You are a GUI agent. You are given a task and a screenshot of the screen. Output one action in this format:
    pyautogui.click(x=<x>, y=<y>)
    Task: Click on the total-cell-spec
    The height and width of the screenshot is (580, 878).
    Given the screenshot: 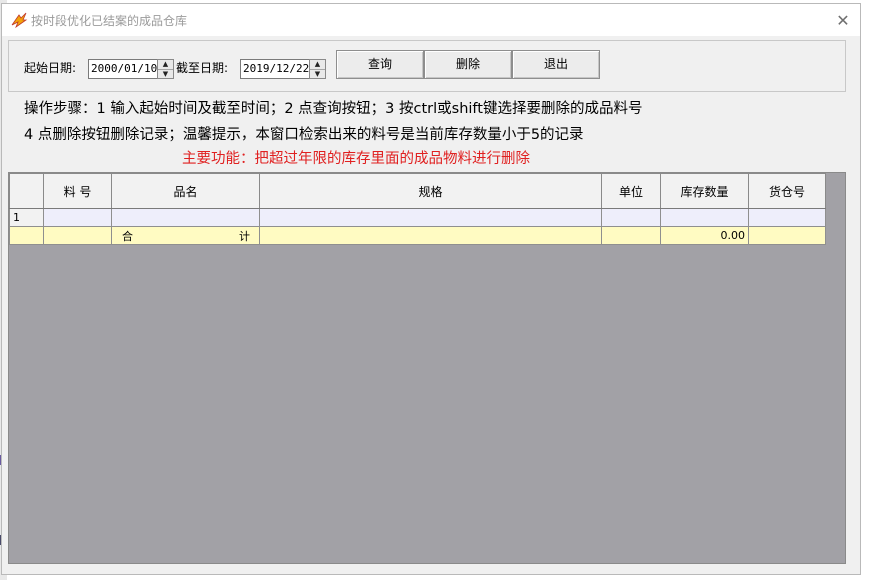 What is the action you would take?
    pyautogui.click(x=430, y=235)
    